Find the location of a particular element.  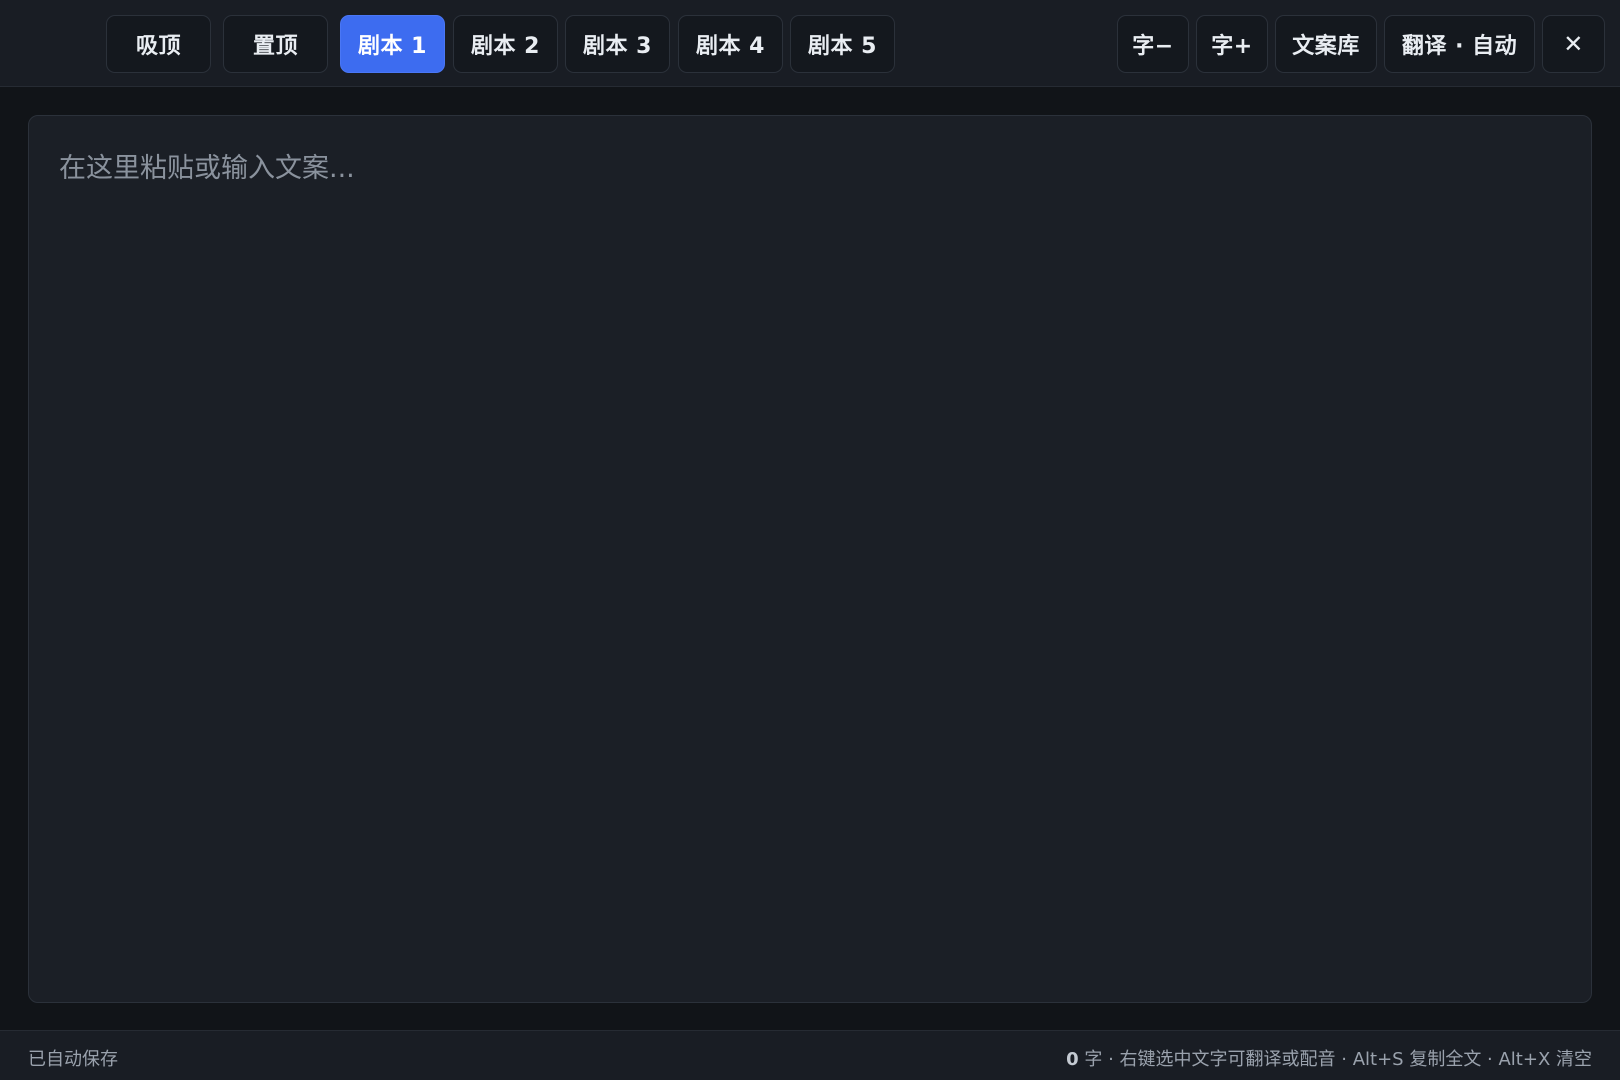

shortcut-hints: · 右键选中文字可翻译或配音 · Alt+S 复制全文 · Alt+X 清空 is located at coordinates (1347, 1059).